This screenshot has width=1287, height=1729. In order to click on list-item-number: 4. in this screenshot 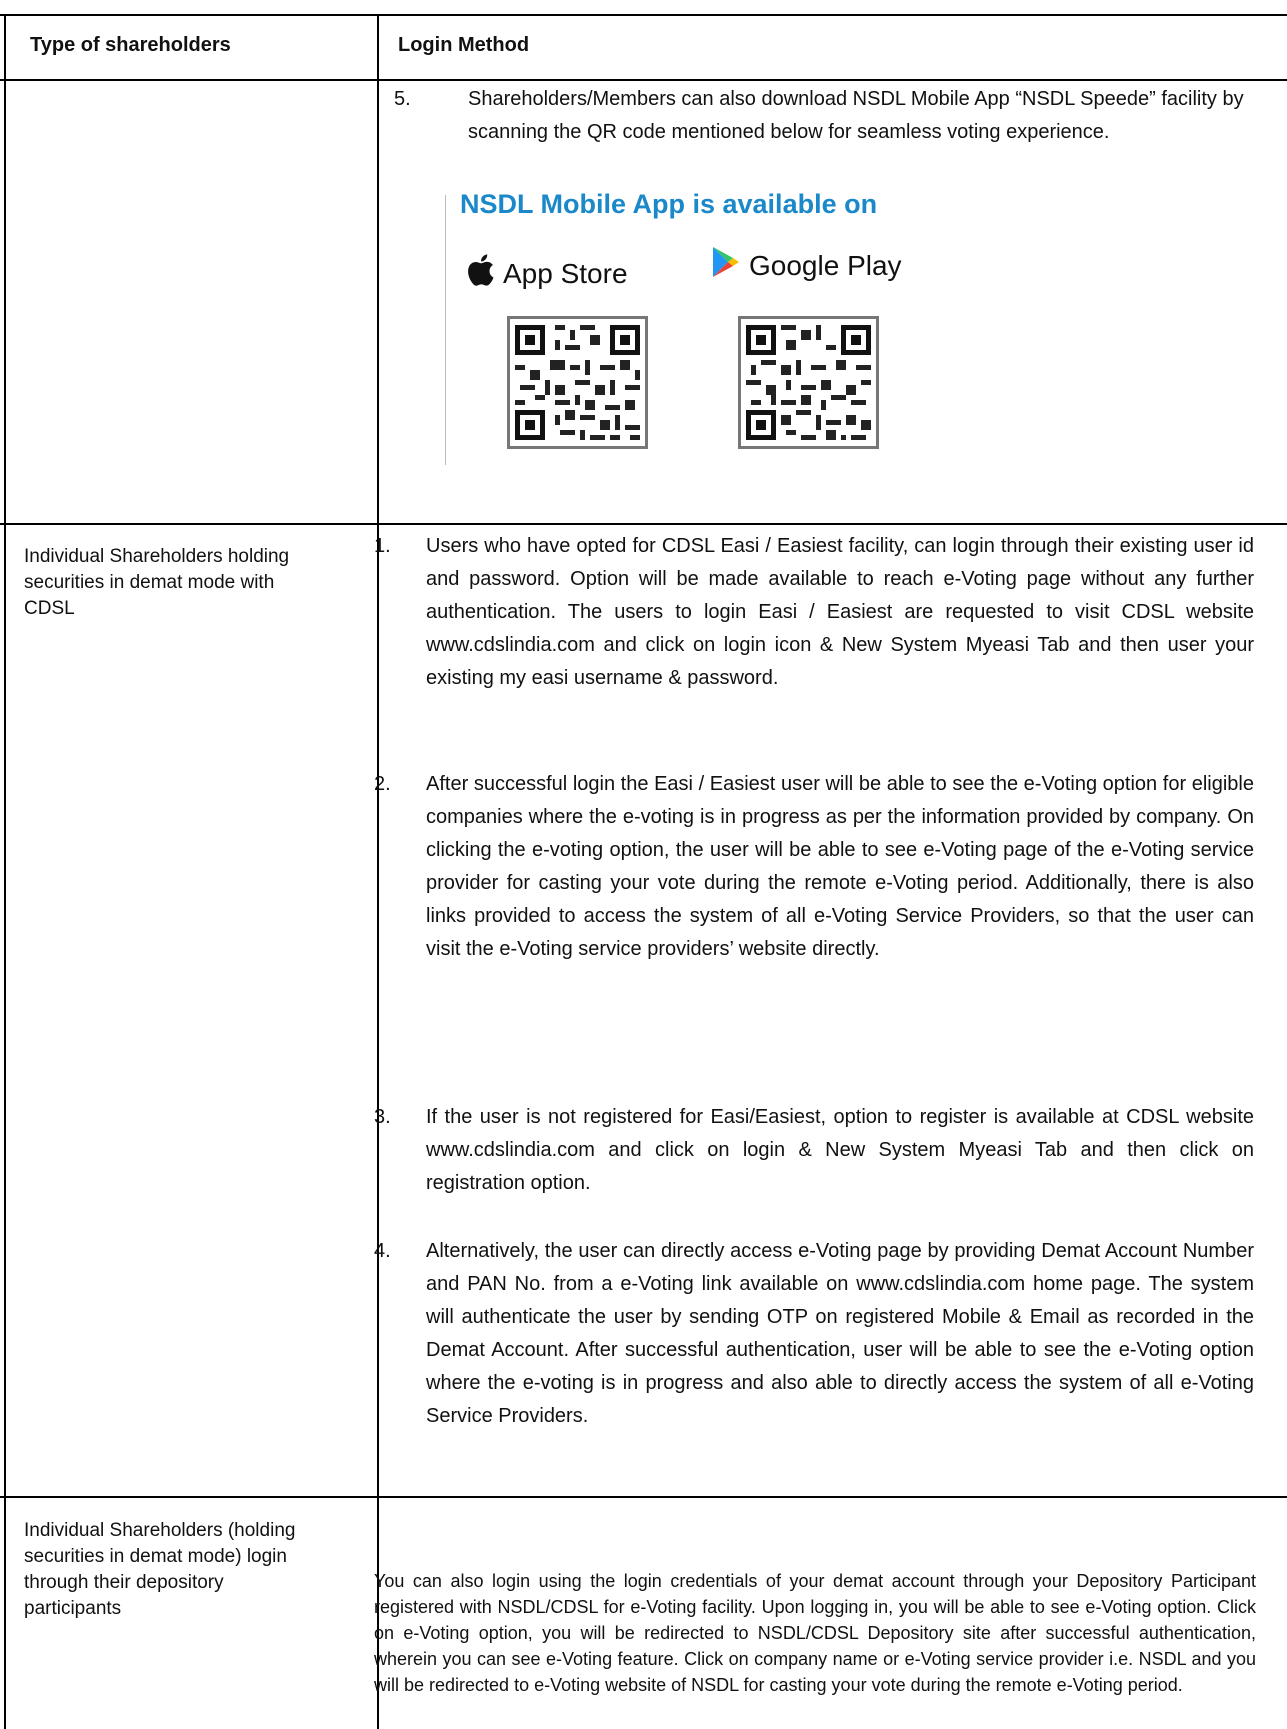, I will do `click(382, 1251)`.